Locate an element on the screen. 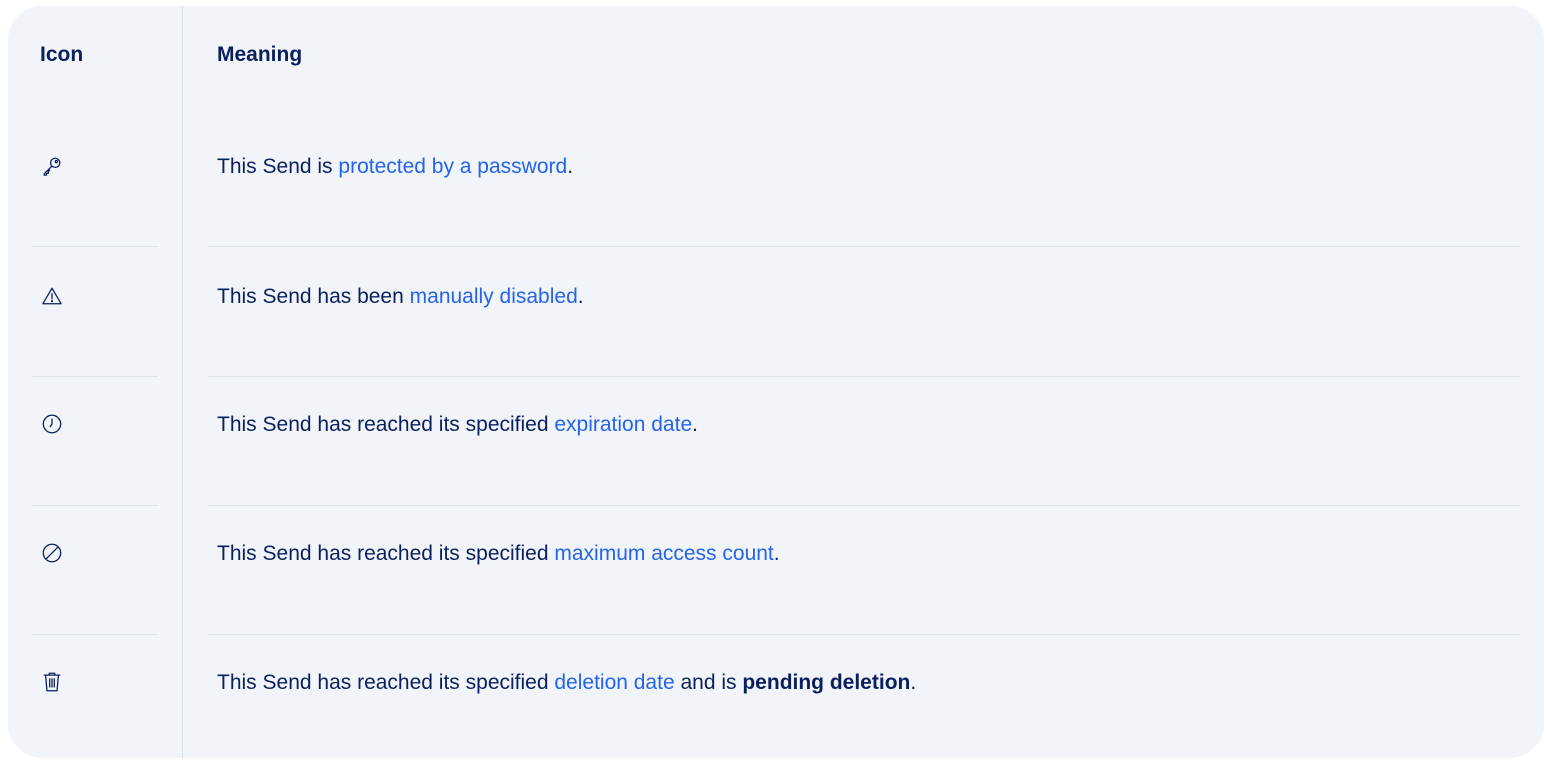 The height and width of the screenshot is (761, 1548). expiration-date-link: expiration date is located at coordinates (623, 424).